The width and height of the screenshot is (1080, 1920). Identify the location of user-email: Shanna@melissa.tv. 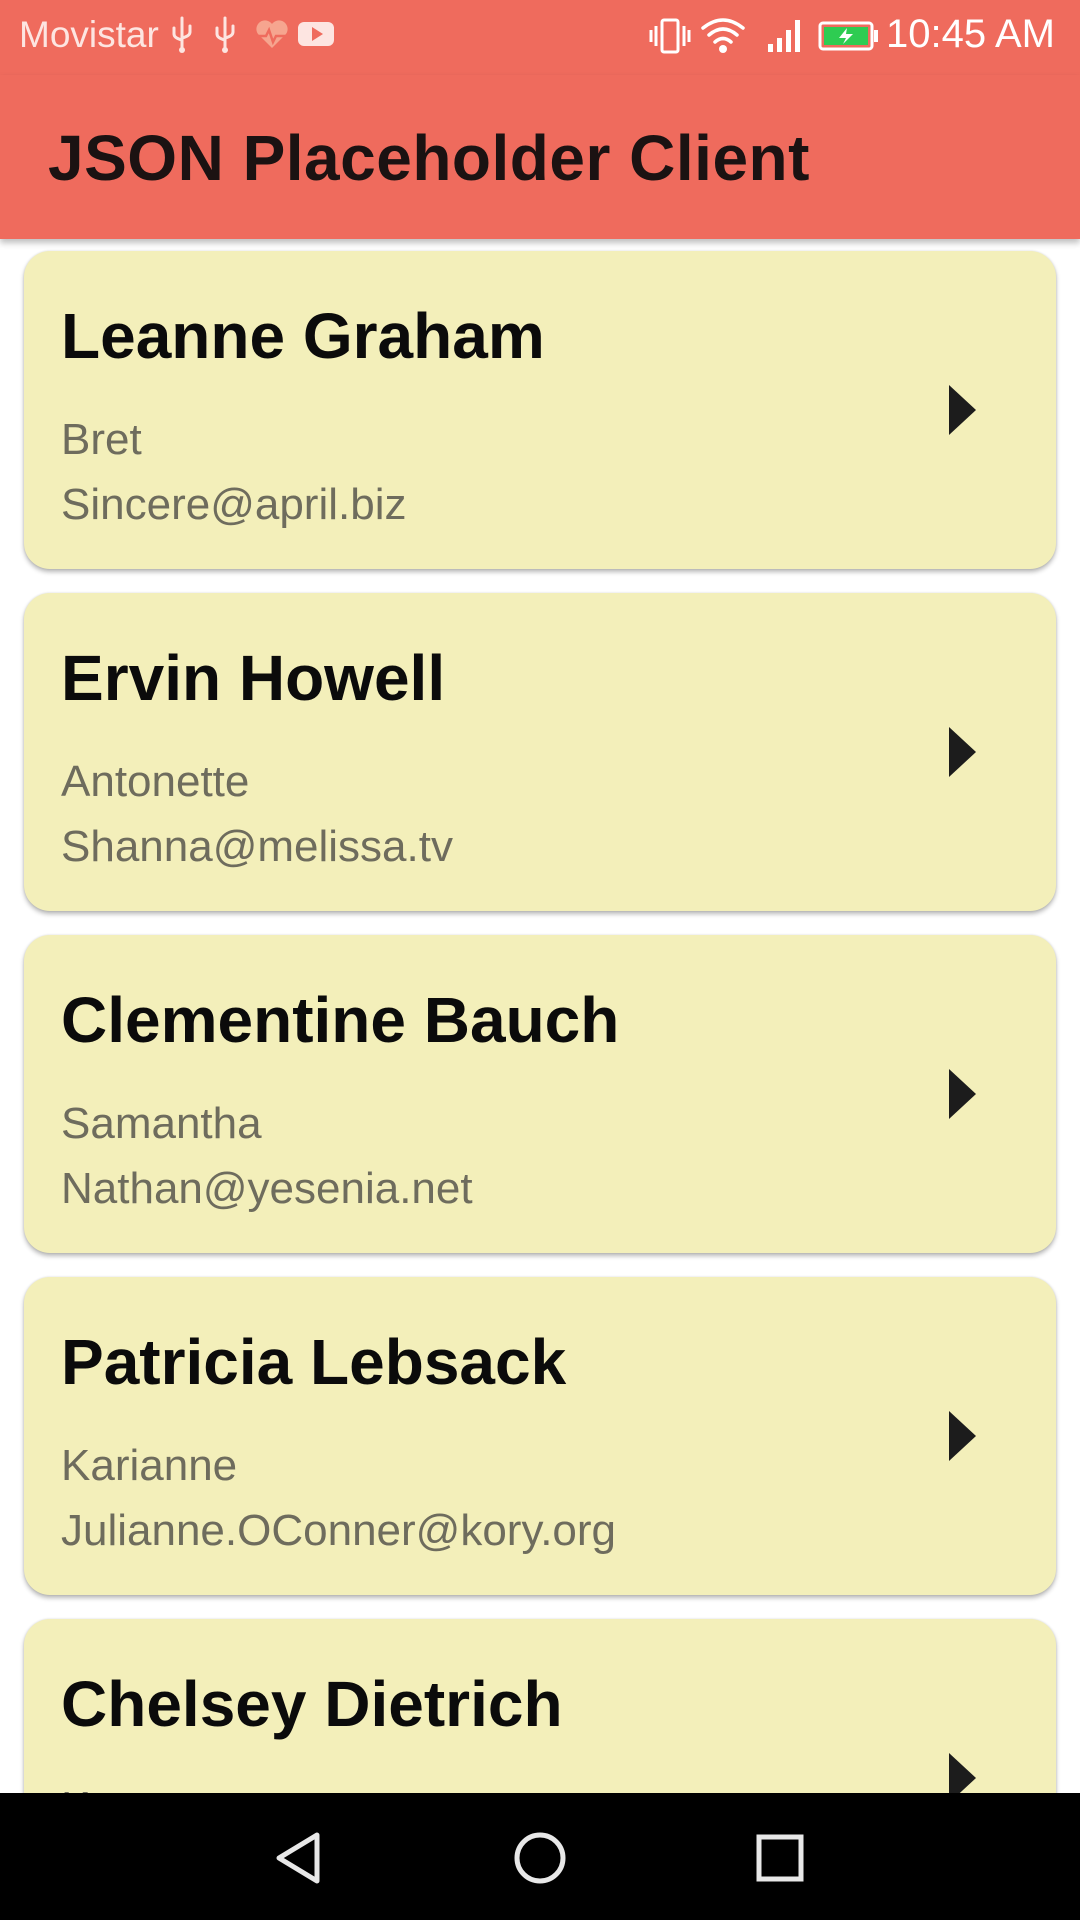
(257, 846).